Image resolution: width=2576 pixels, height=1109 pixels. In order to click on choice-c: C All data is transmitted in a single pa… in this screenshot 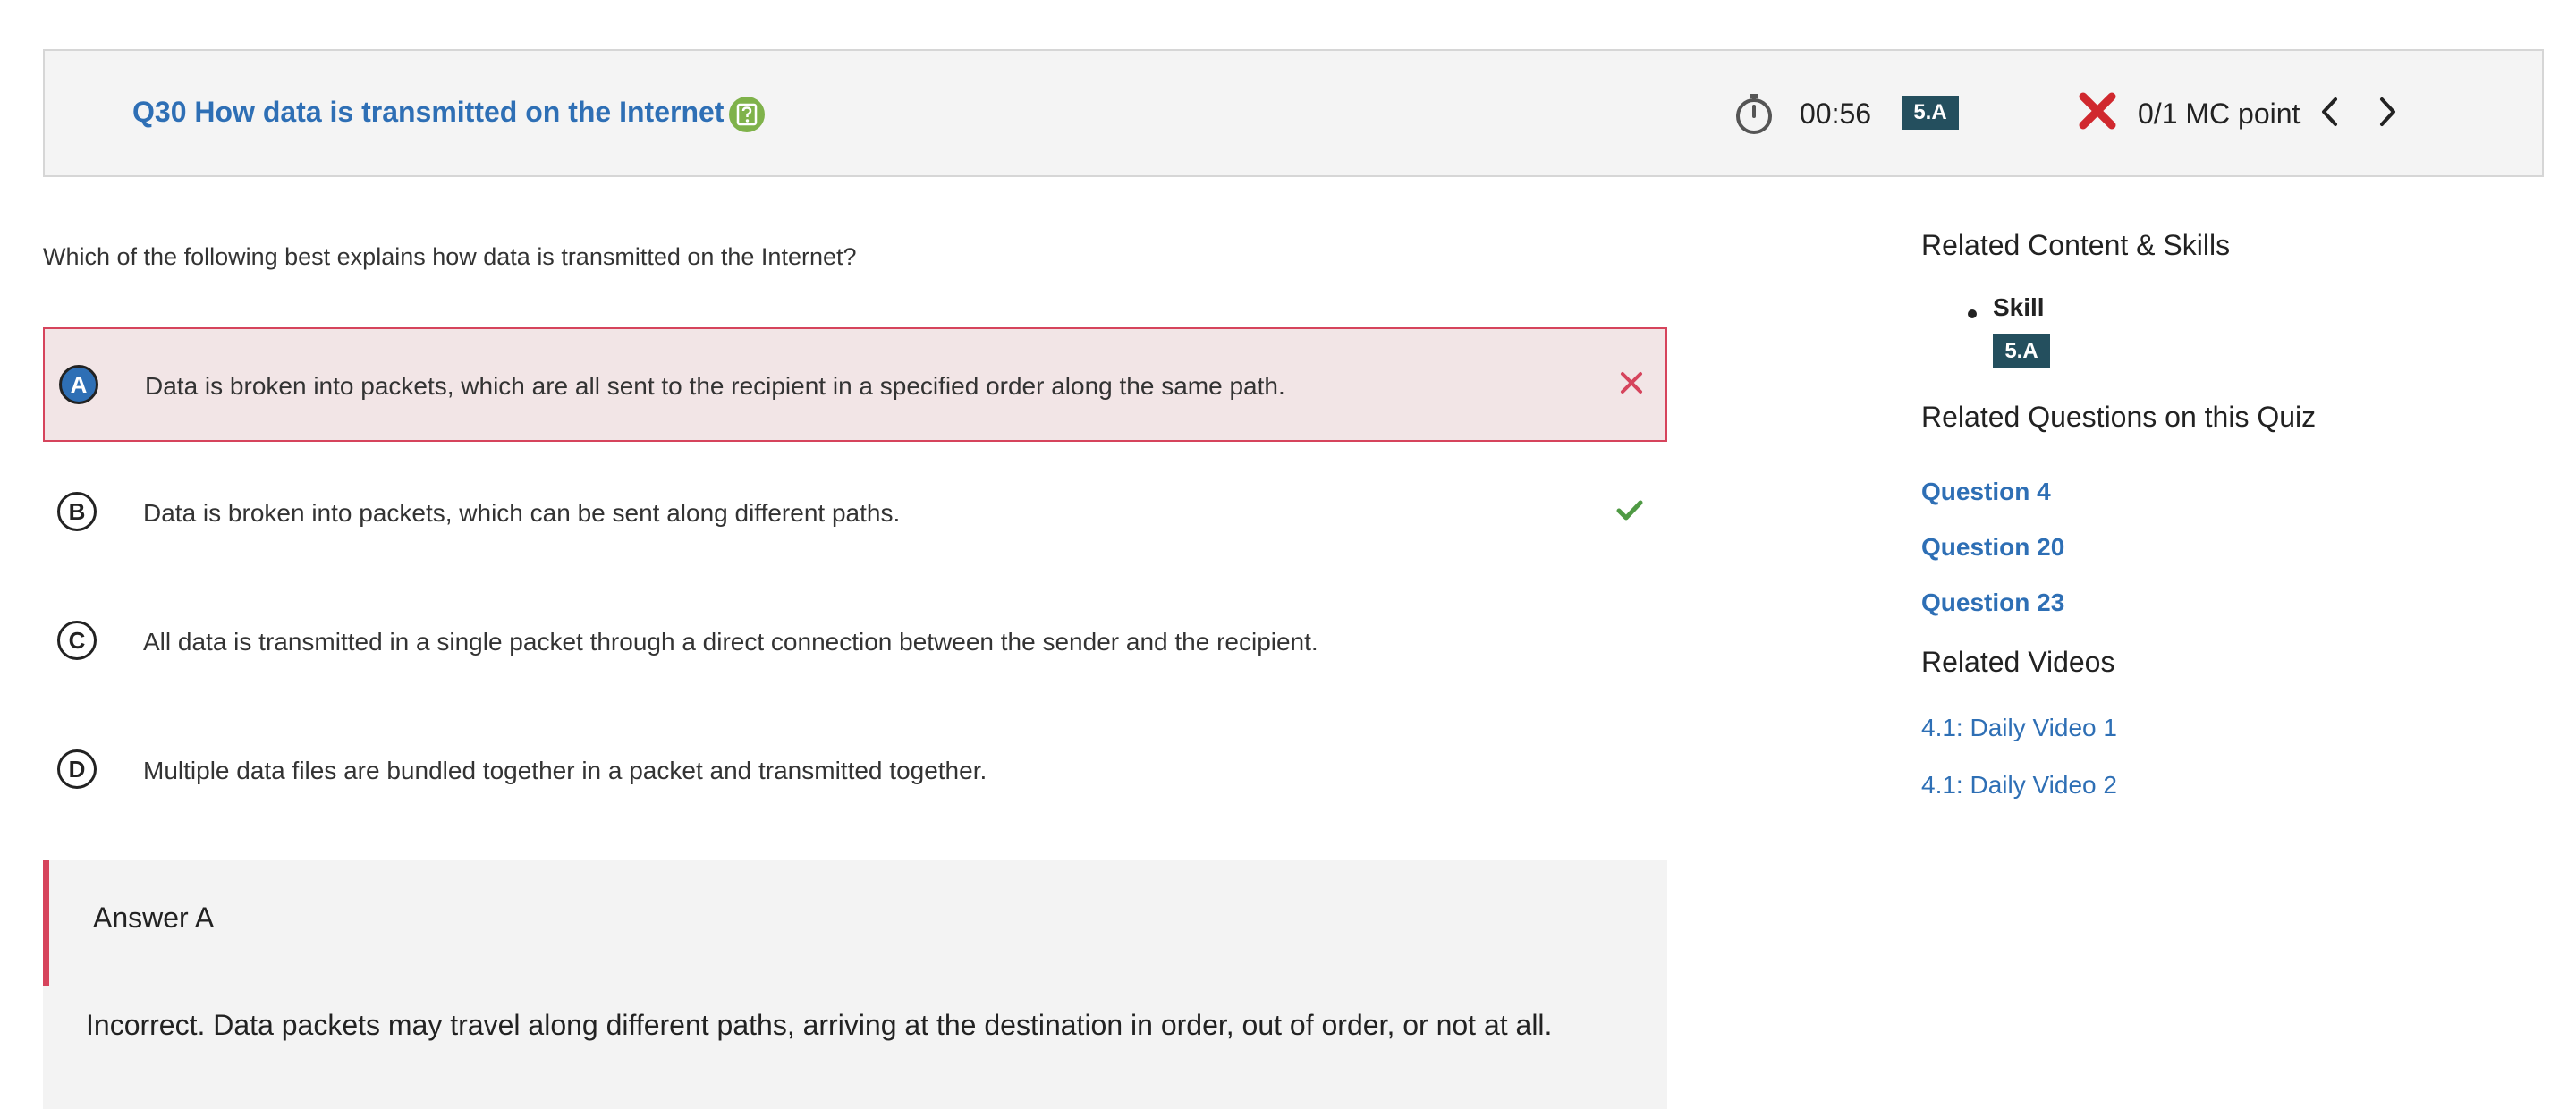, I will do `click(855, 642)`.